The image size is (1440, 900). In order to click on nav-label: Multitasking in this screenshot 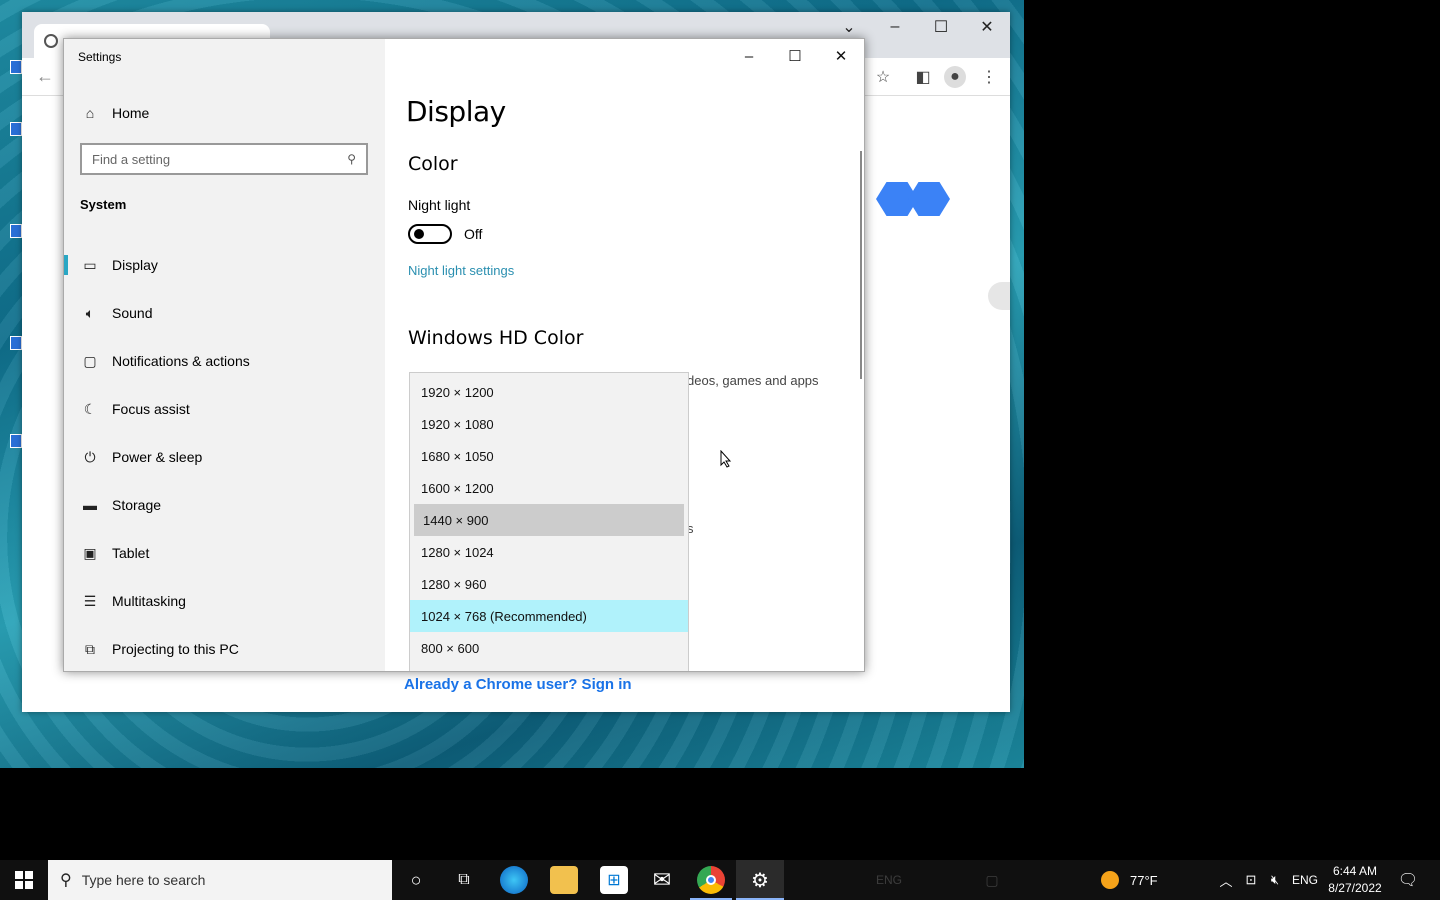, I will do `click(149, 601)`.